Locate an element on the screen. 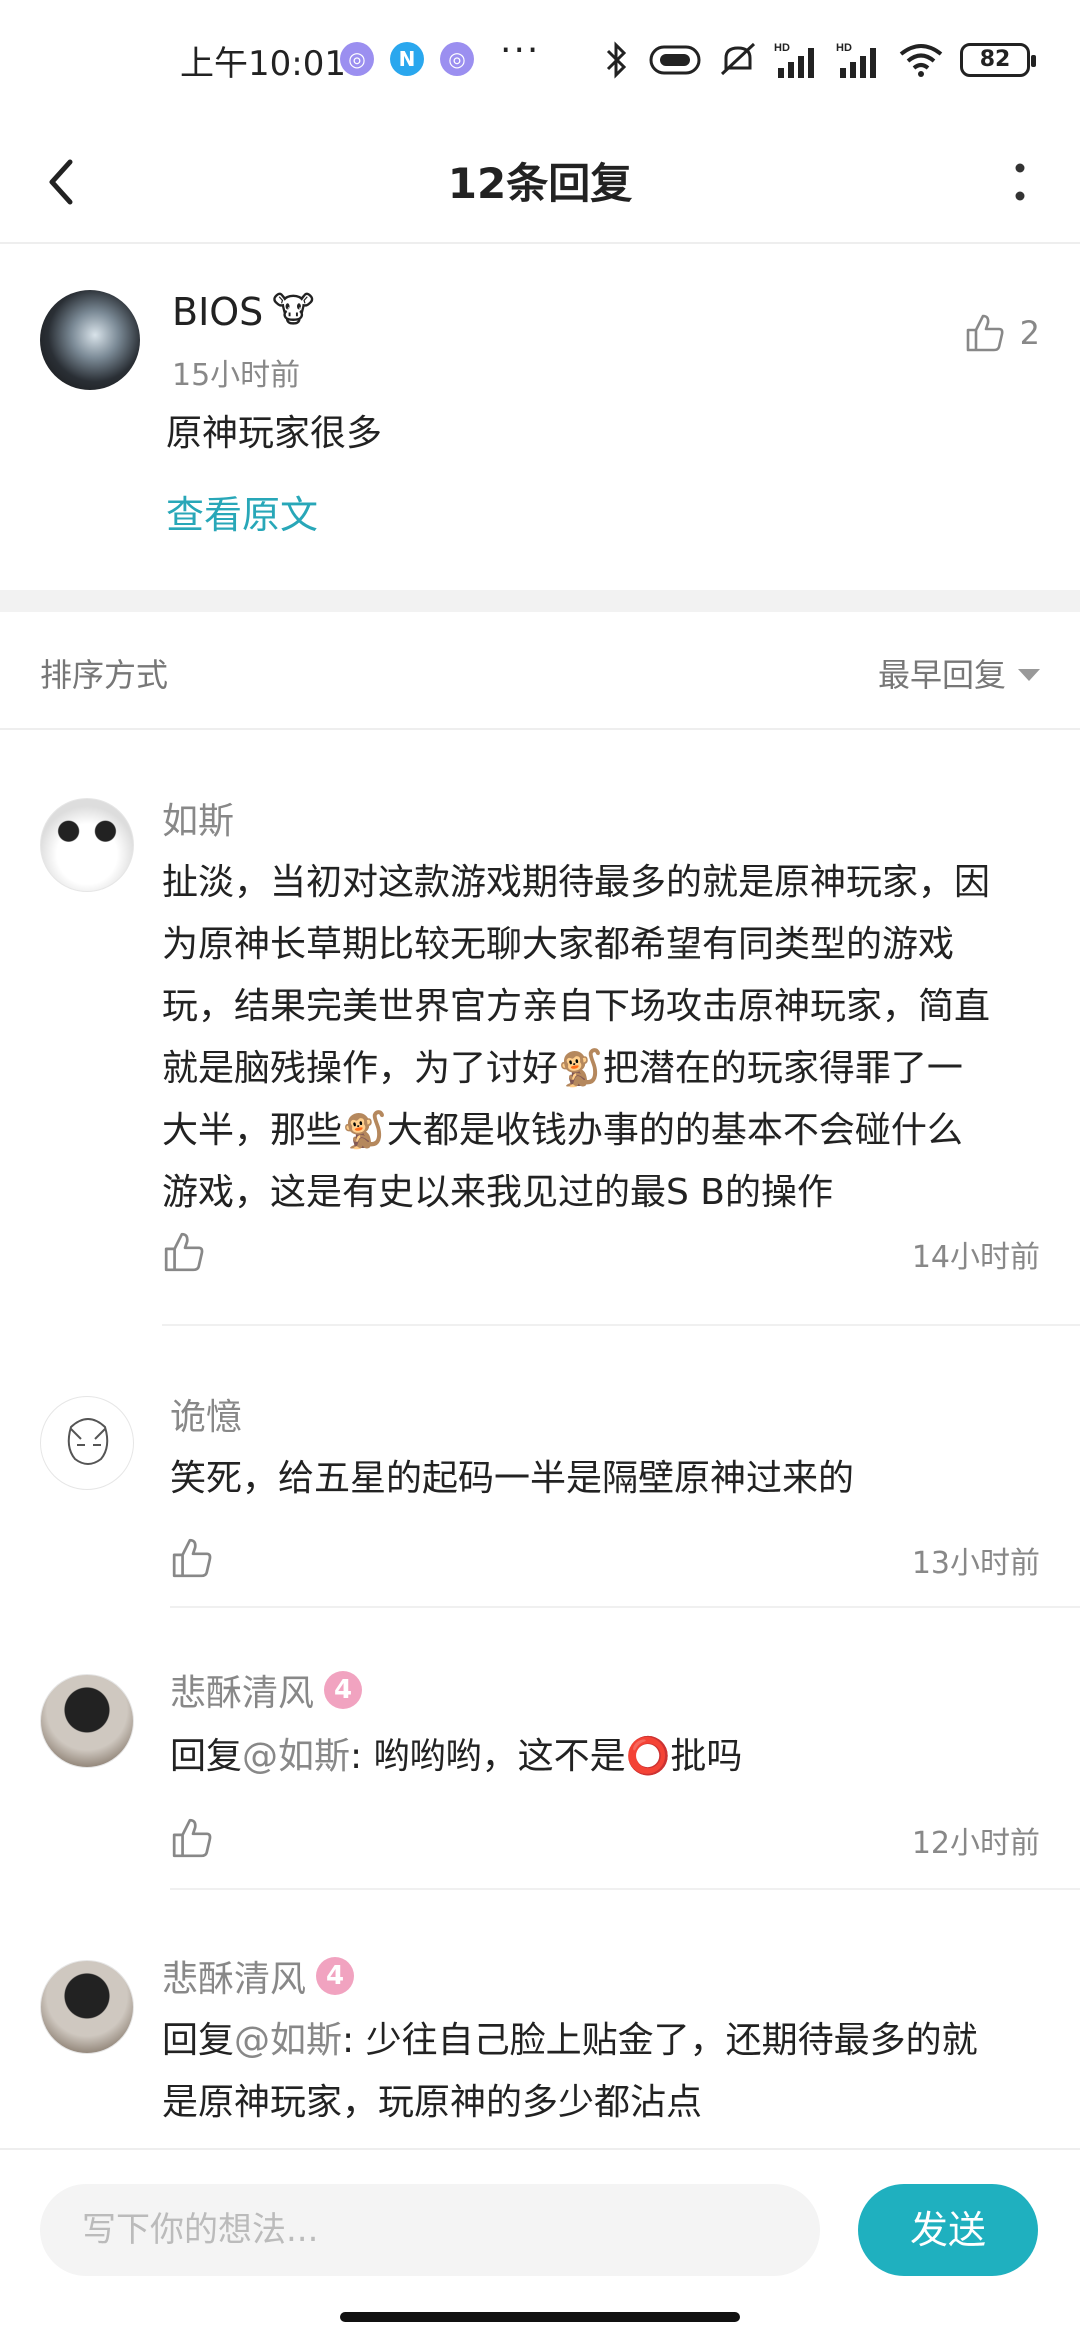  send-button: 发送 is located at coordinates (948, 2230).